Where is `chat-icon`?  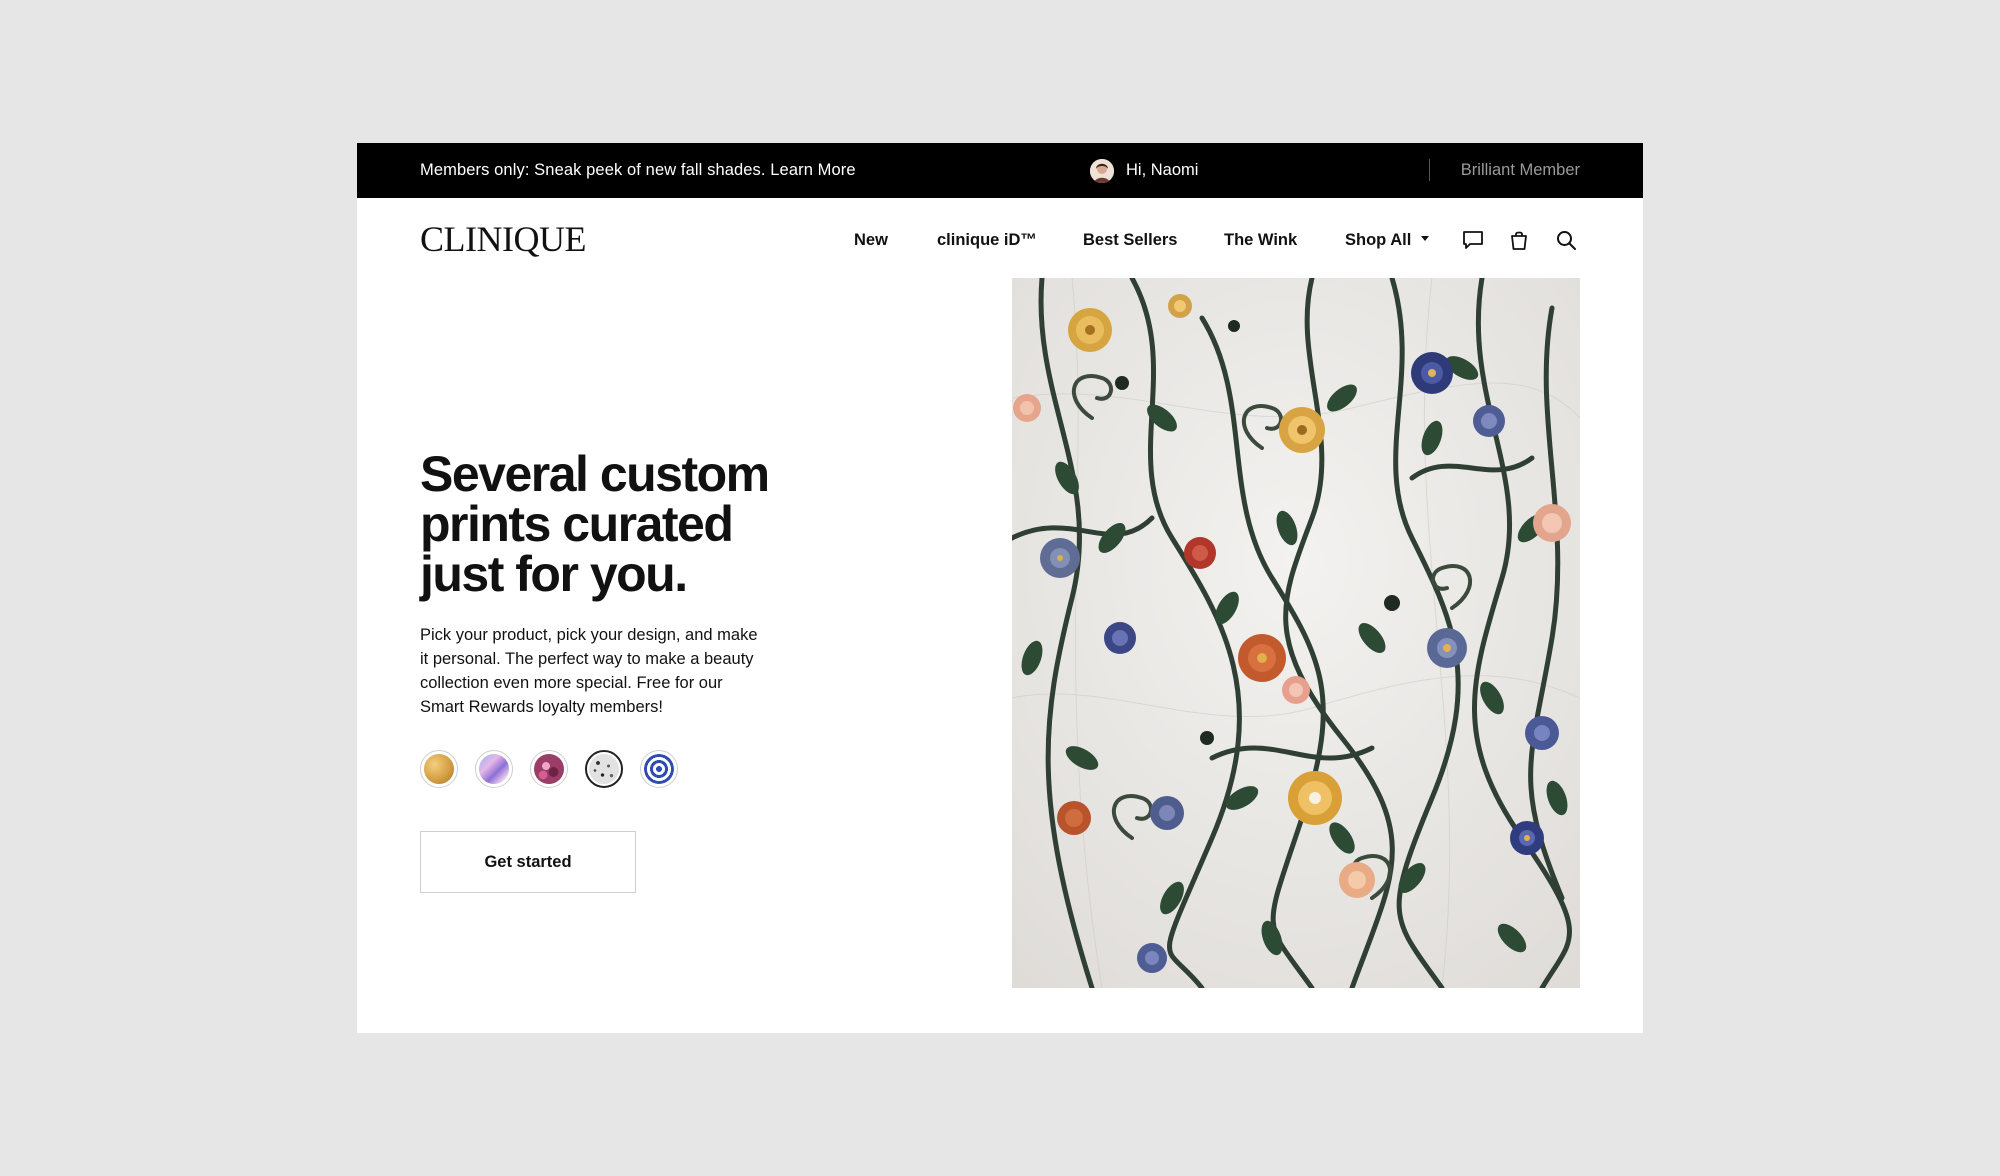
chat-icon is located at coordinates (1473, 240).